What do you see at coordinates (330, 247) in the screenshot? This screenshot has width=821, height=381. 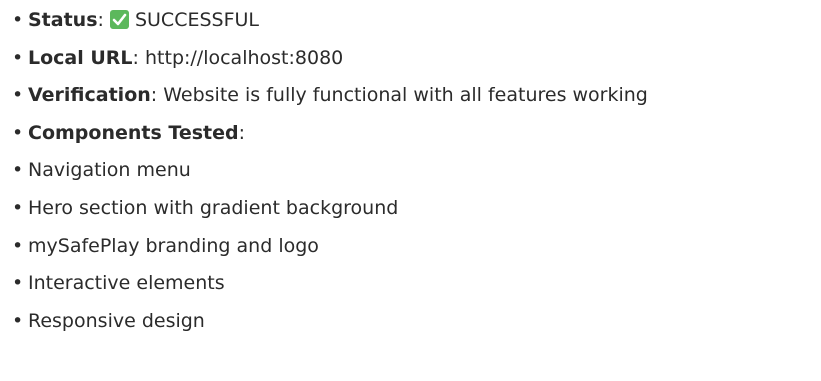 I see `list-item-branding: • mySafePlay branding and logo` at bounding box center [330, 247].